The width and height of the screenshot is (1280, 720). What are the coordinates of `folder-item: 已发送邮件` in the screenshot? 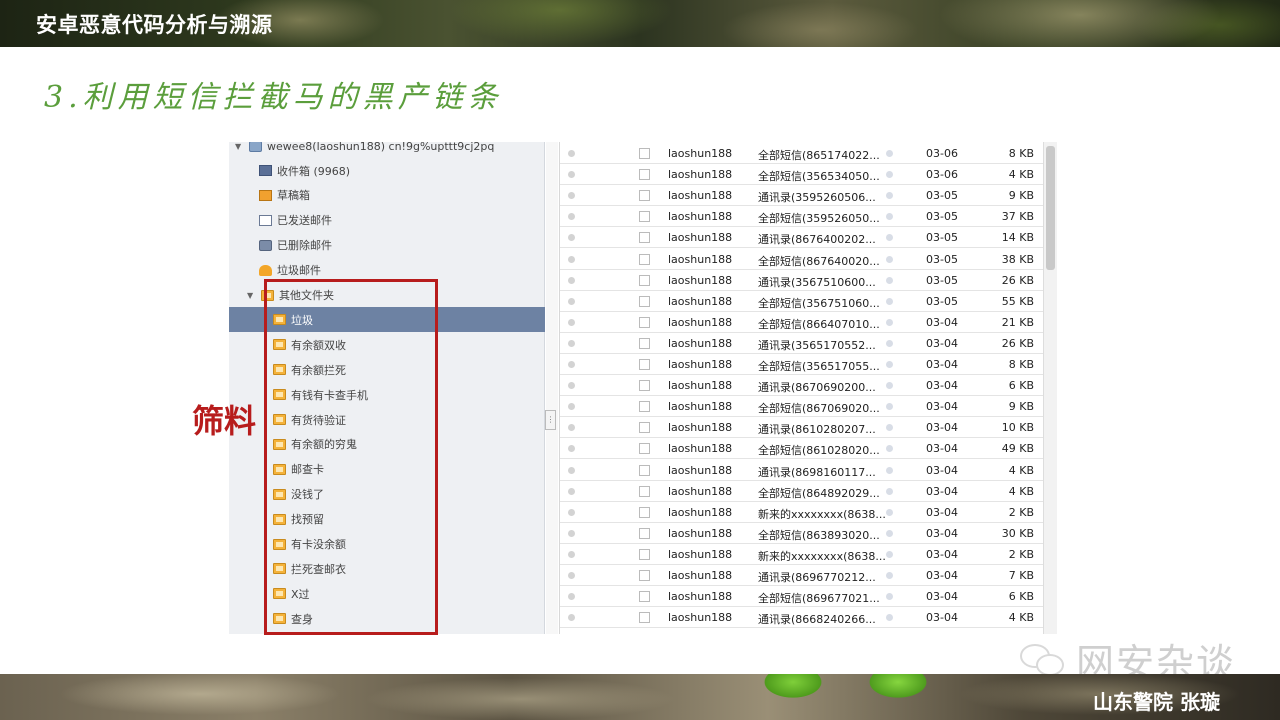 It's located at (387, 220).